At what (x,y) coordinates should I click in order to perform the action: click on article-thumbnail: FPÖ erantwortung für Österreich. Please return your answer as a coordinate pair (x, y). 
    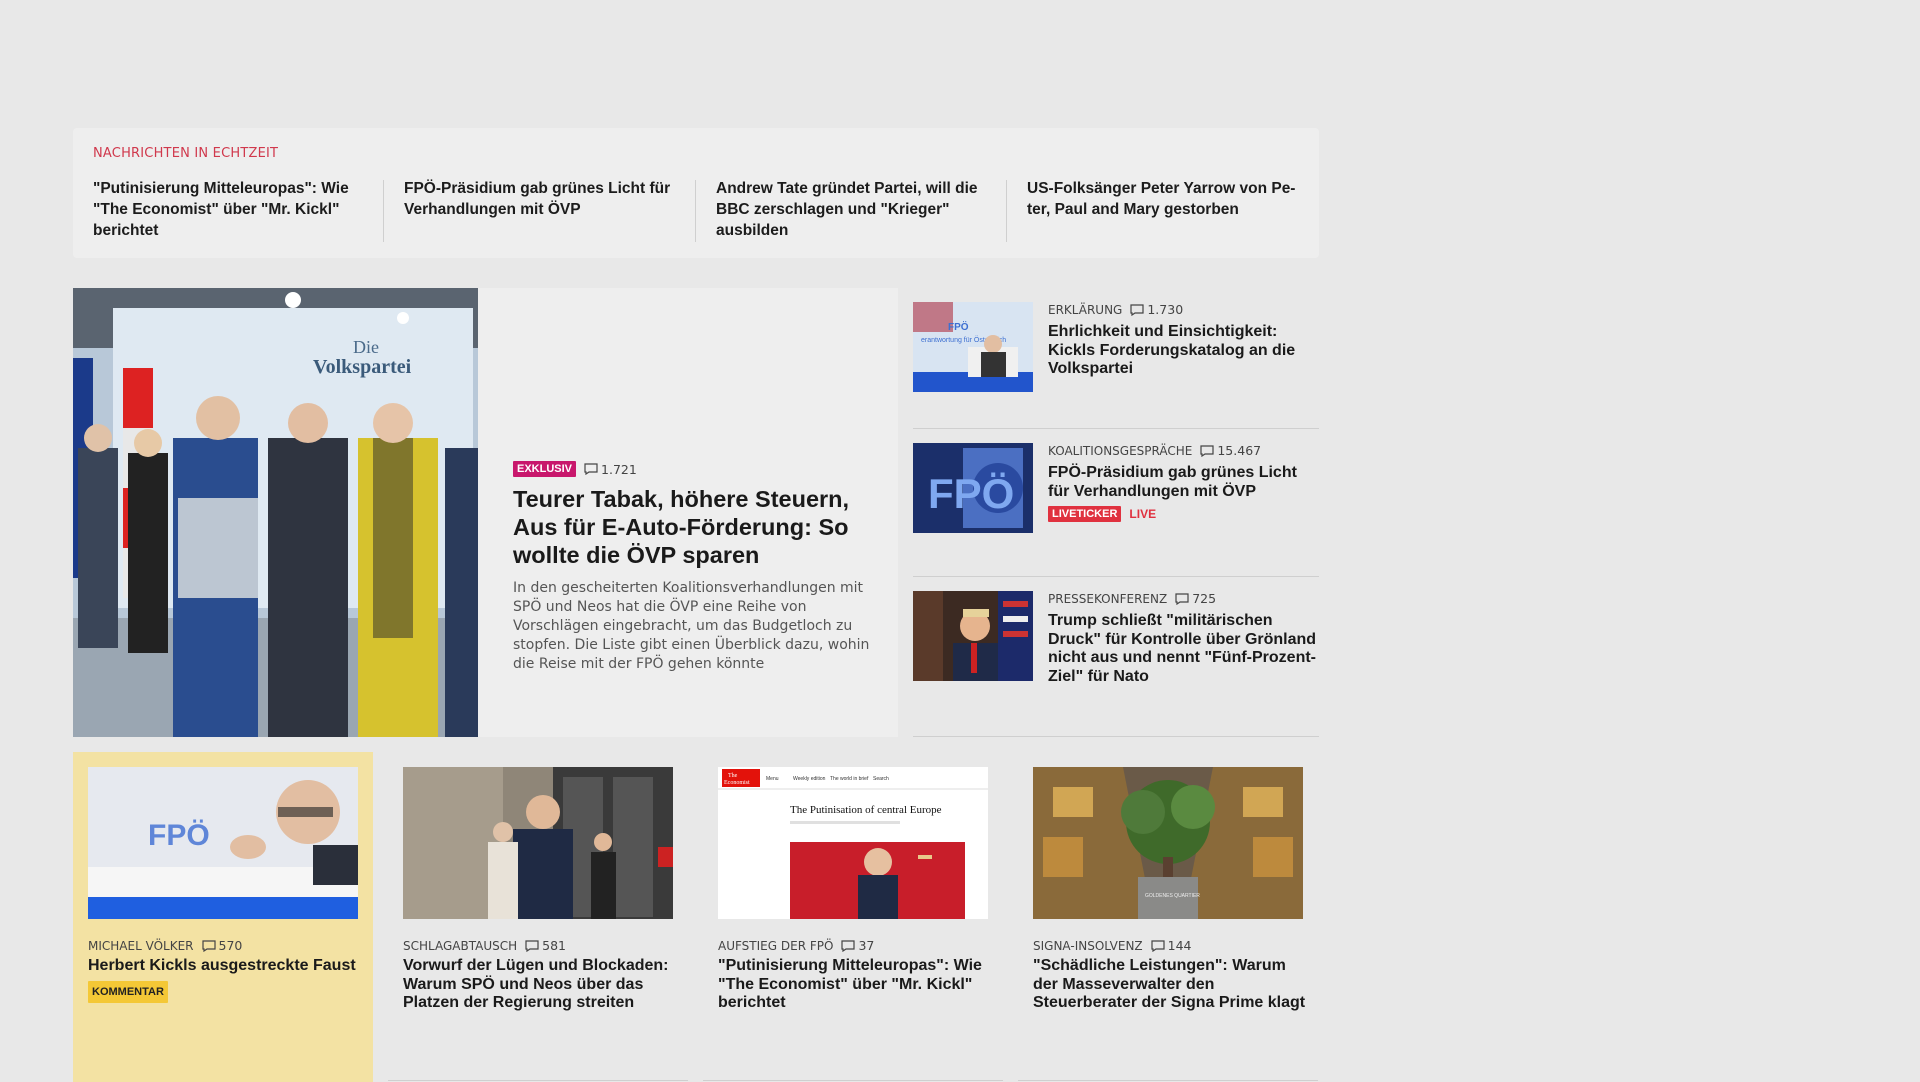
    Looking at the image, I should click on (973, 347).